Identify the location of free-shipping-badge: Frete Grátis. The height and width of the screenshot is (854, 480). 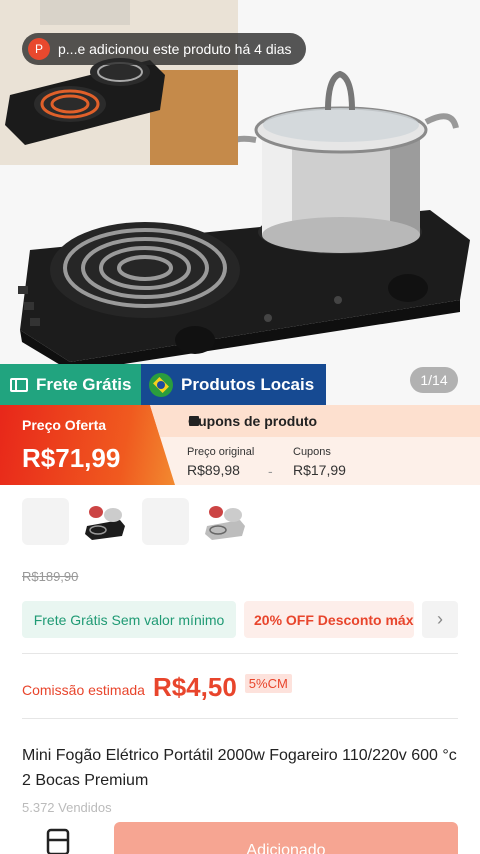
(70, 384).